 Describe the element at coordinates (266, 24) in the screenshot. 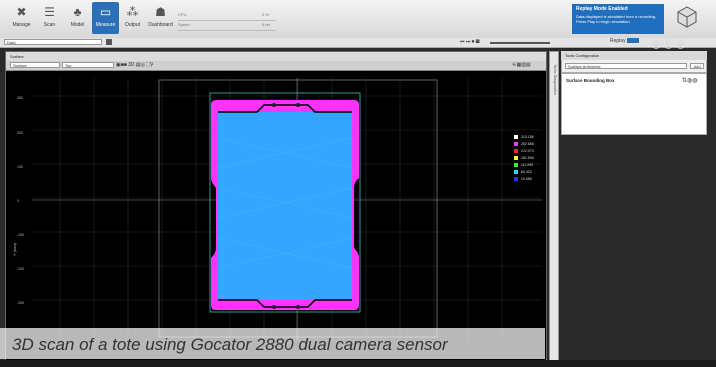

I see `speed-value: 0 Hz` at that location.